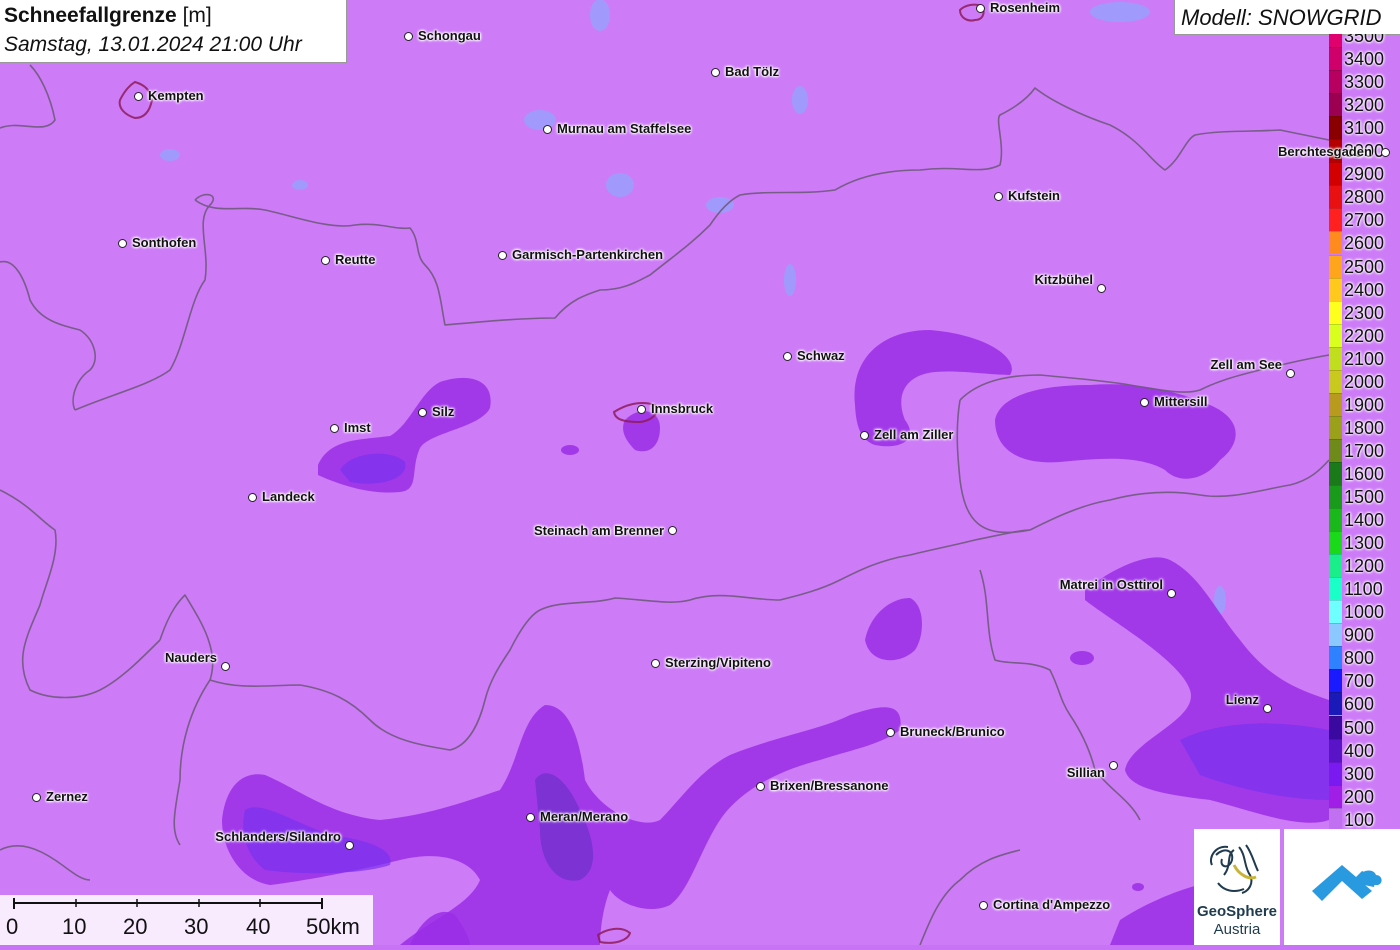 The height and width of the screenshot is (950, 1400). Describe the element at coordinates (67, 796) in the screenshot. I see `city-label: Zernez` at that location.